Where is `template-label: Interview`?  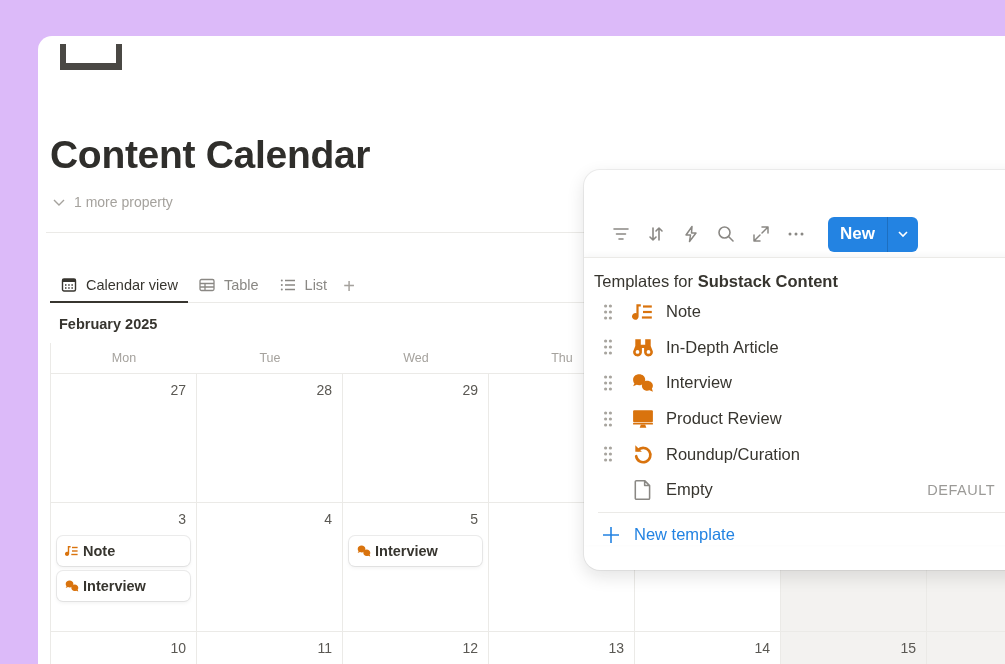
template-label: Interview is located at coordinates (699, 383).